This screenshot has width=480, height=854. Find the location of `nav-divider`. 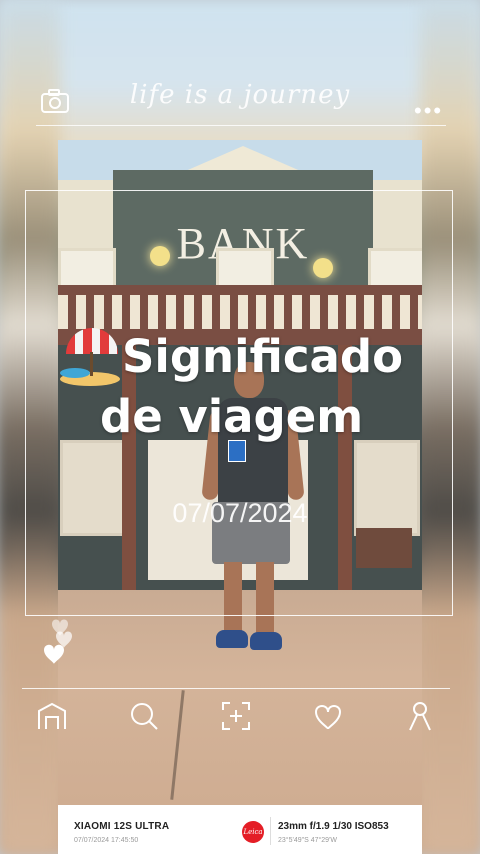

nav-divider is located at coordinates (236, 688).